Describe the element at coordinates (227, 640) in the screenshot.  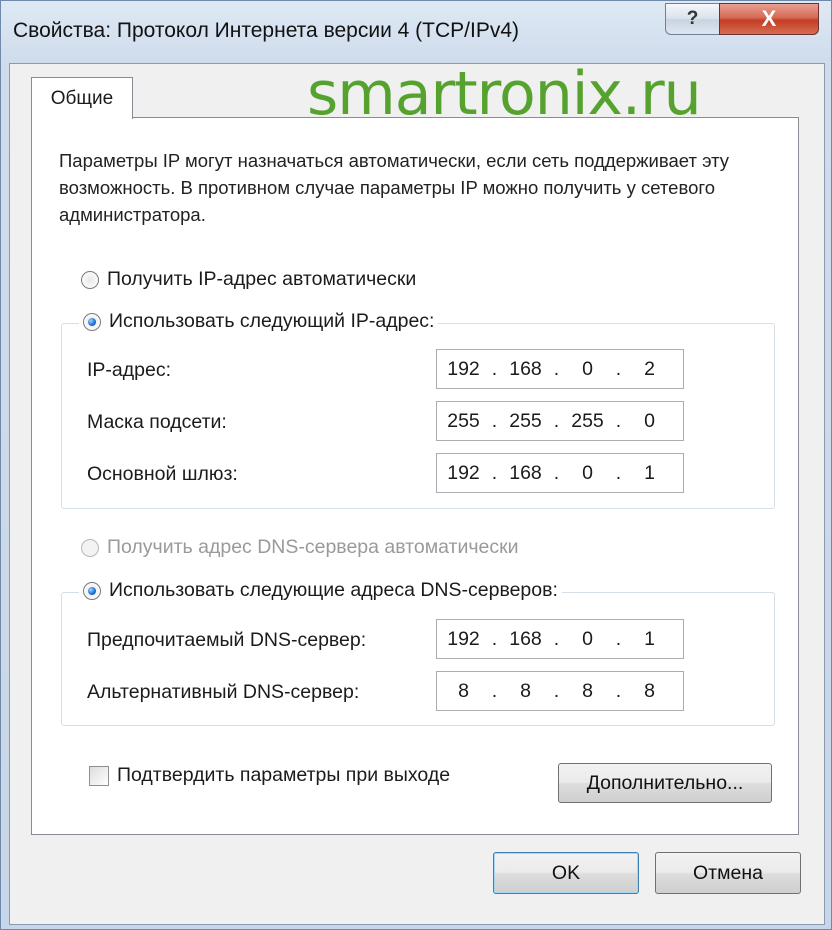
I see `preferred-dns-label: Предпочитаемый DNS-сервер:` at that location.